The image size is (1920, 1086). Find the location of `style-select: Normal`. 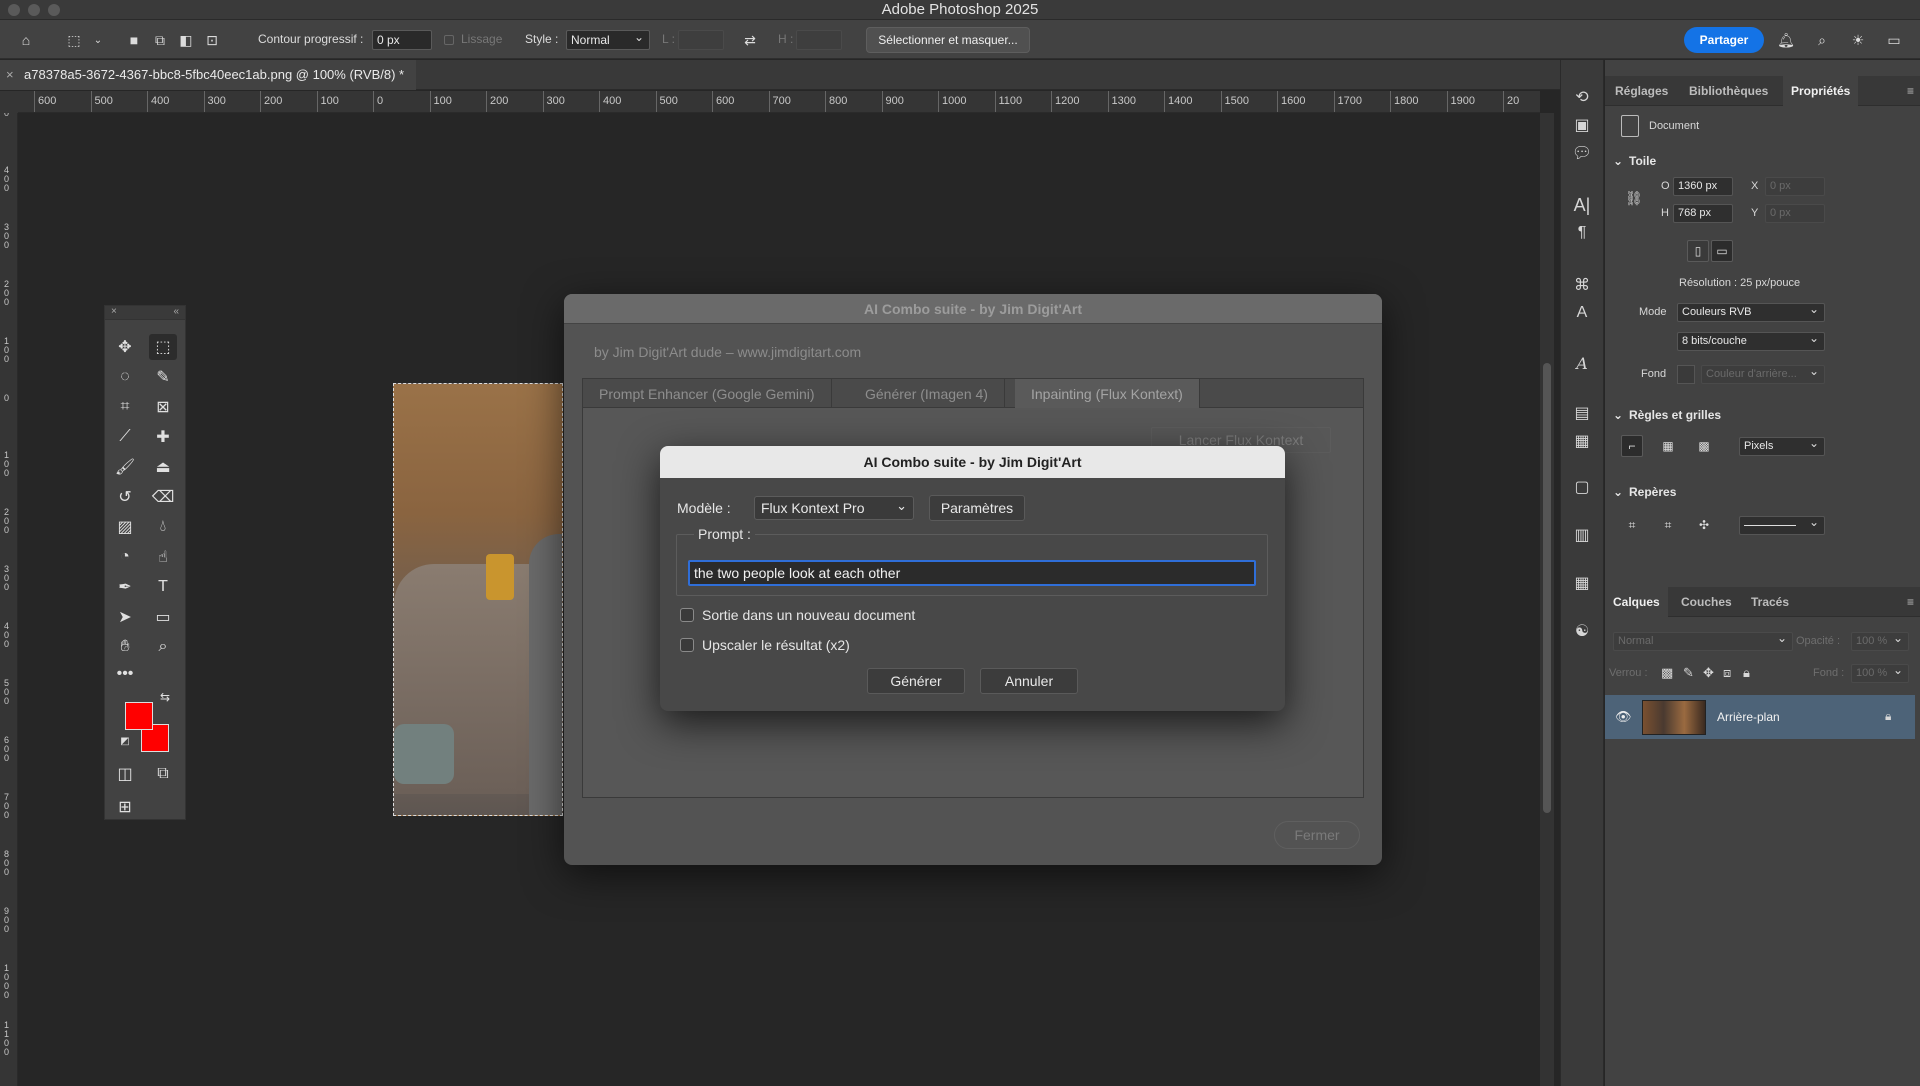

style-select: Normal is located at coordinates (608, 39).